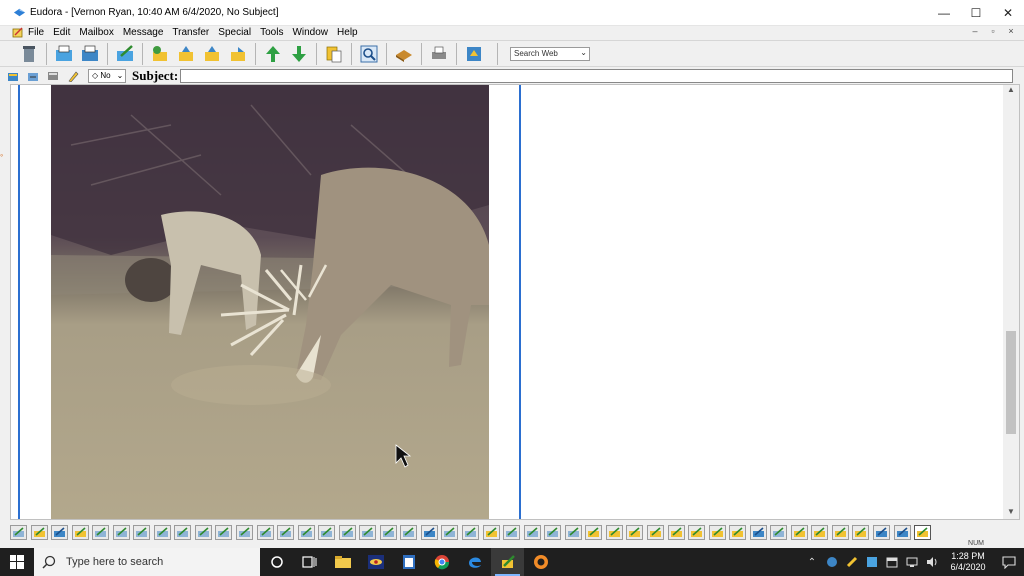 The height and width of the screenshot is (576, 1024). What do you see at coordinates (550, 53) in the screenshot?
I see `search-web-dropdown: Search Web ⌄` at bounding box center [550, 53].